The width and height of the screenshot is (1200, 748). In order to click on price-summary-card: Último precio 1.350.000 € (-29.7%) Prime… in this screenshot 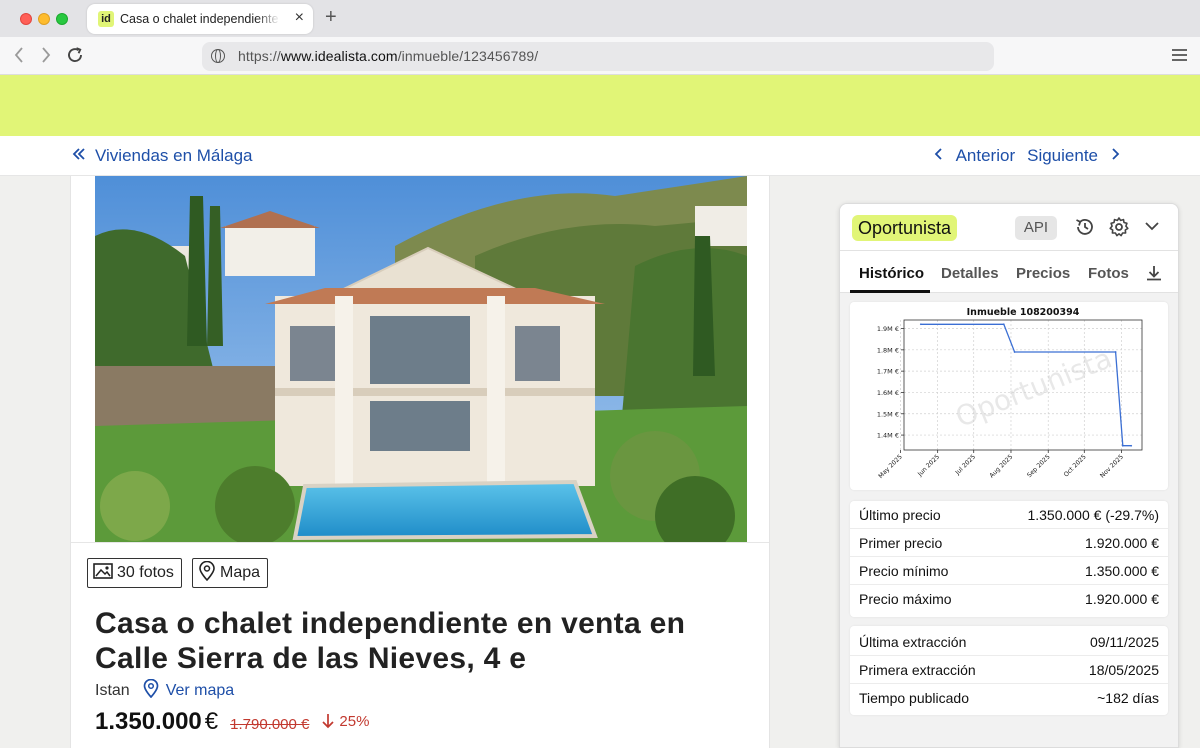, I will do `click(1009, 559)`.